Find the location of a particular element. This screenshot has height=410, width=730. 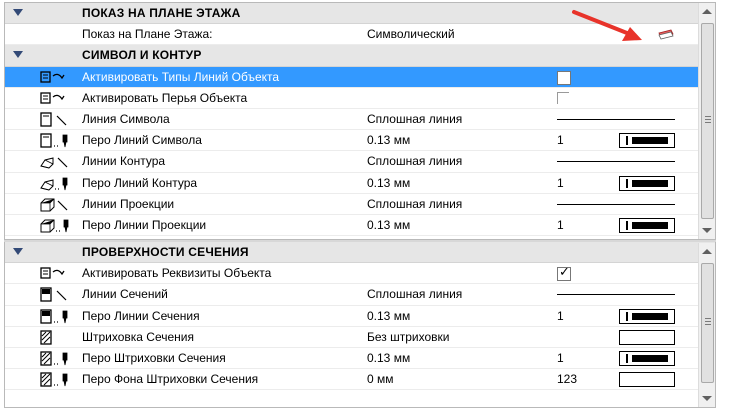

cut-pen-row: Перо Линии Сечения 0.13 мм 1 is located at coordinates (360, 316).